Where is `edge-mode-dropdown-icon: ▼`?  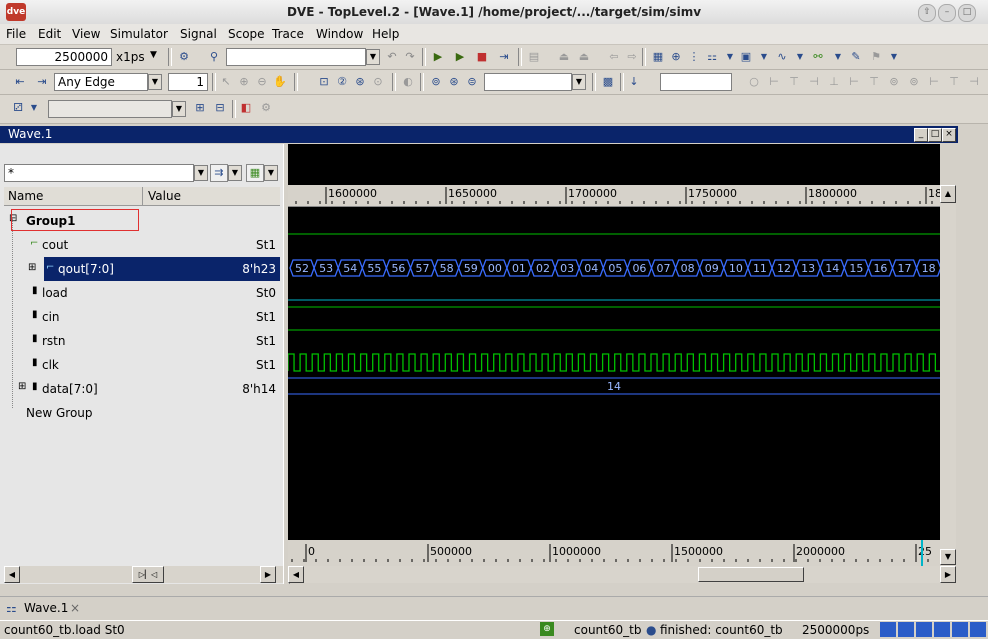 edge-mode-dropdown-icon: ▼ is located at coordinates (155, 82).